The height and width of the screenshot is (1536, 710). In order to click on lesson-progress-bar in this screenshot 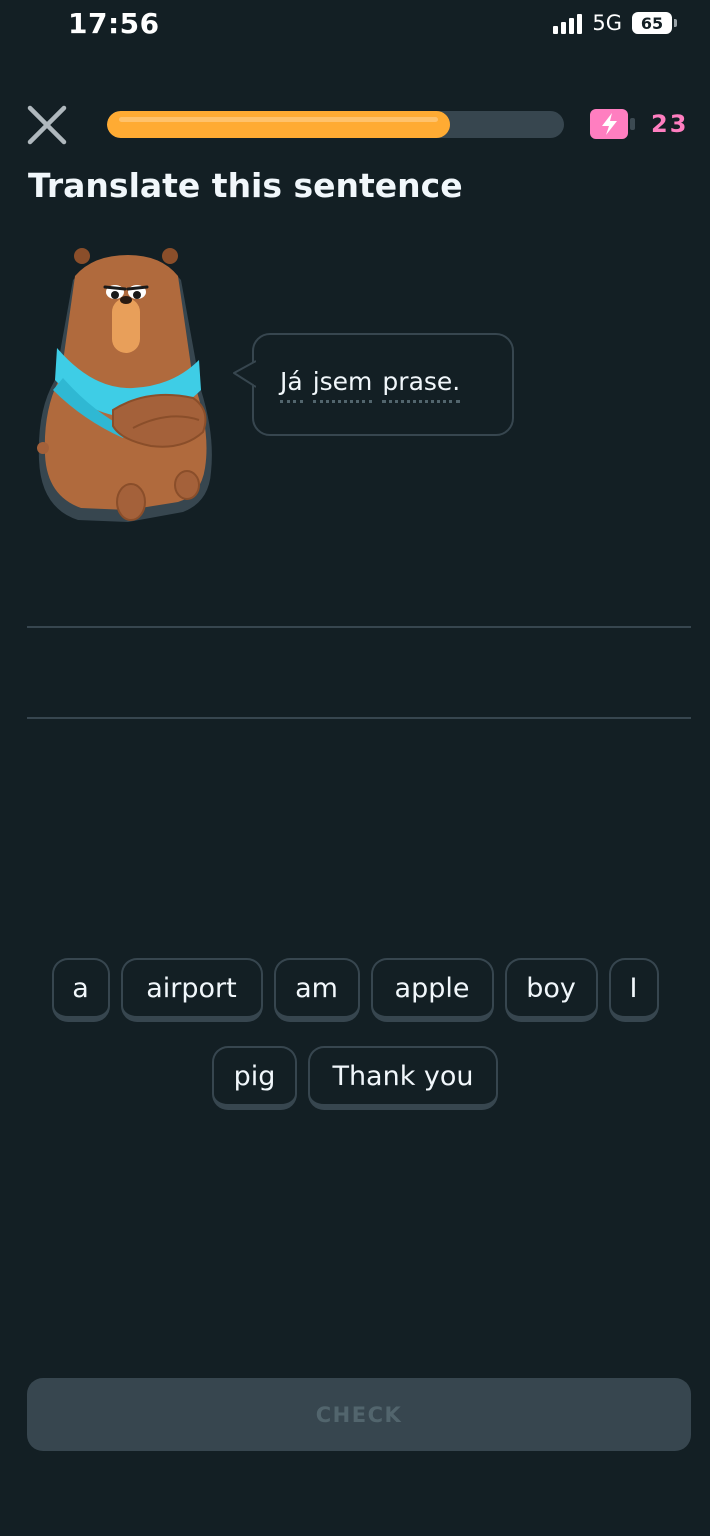, I will do `click(335, 124)`.